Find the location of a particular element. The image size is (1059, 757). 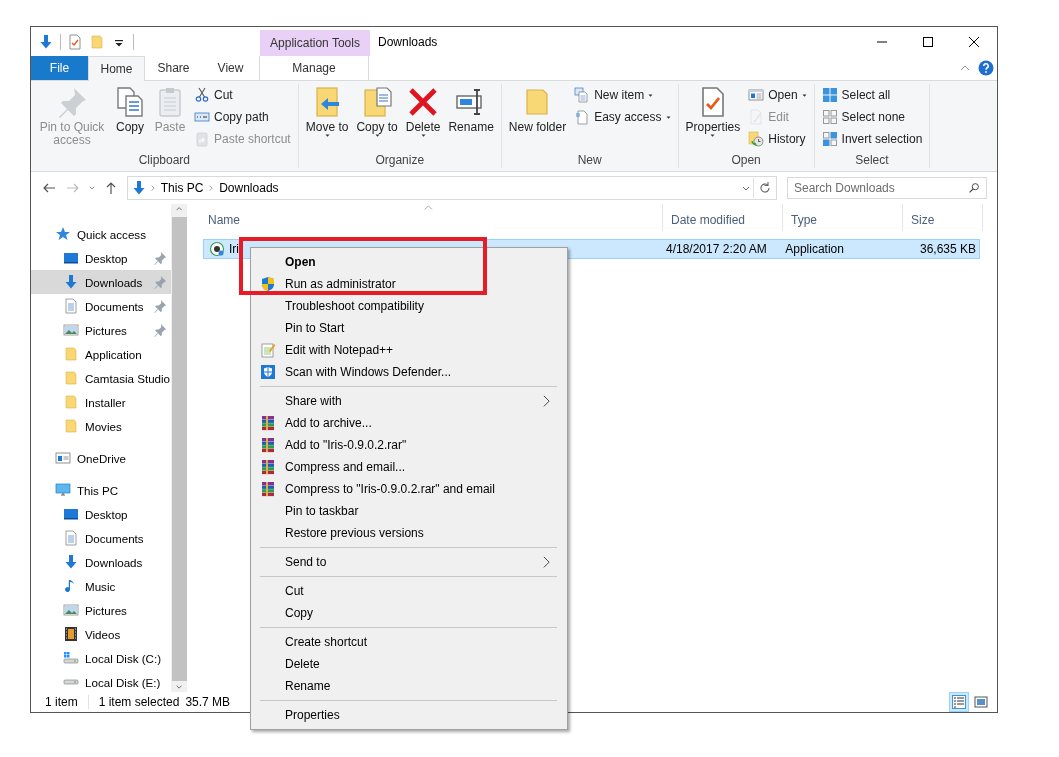

table-cell-text: 36,635 KB is located at coordinates (947, 249).